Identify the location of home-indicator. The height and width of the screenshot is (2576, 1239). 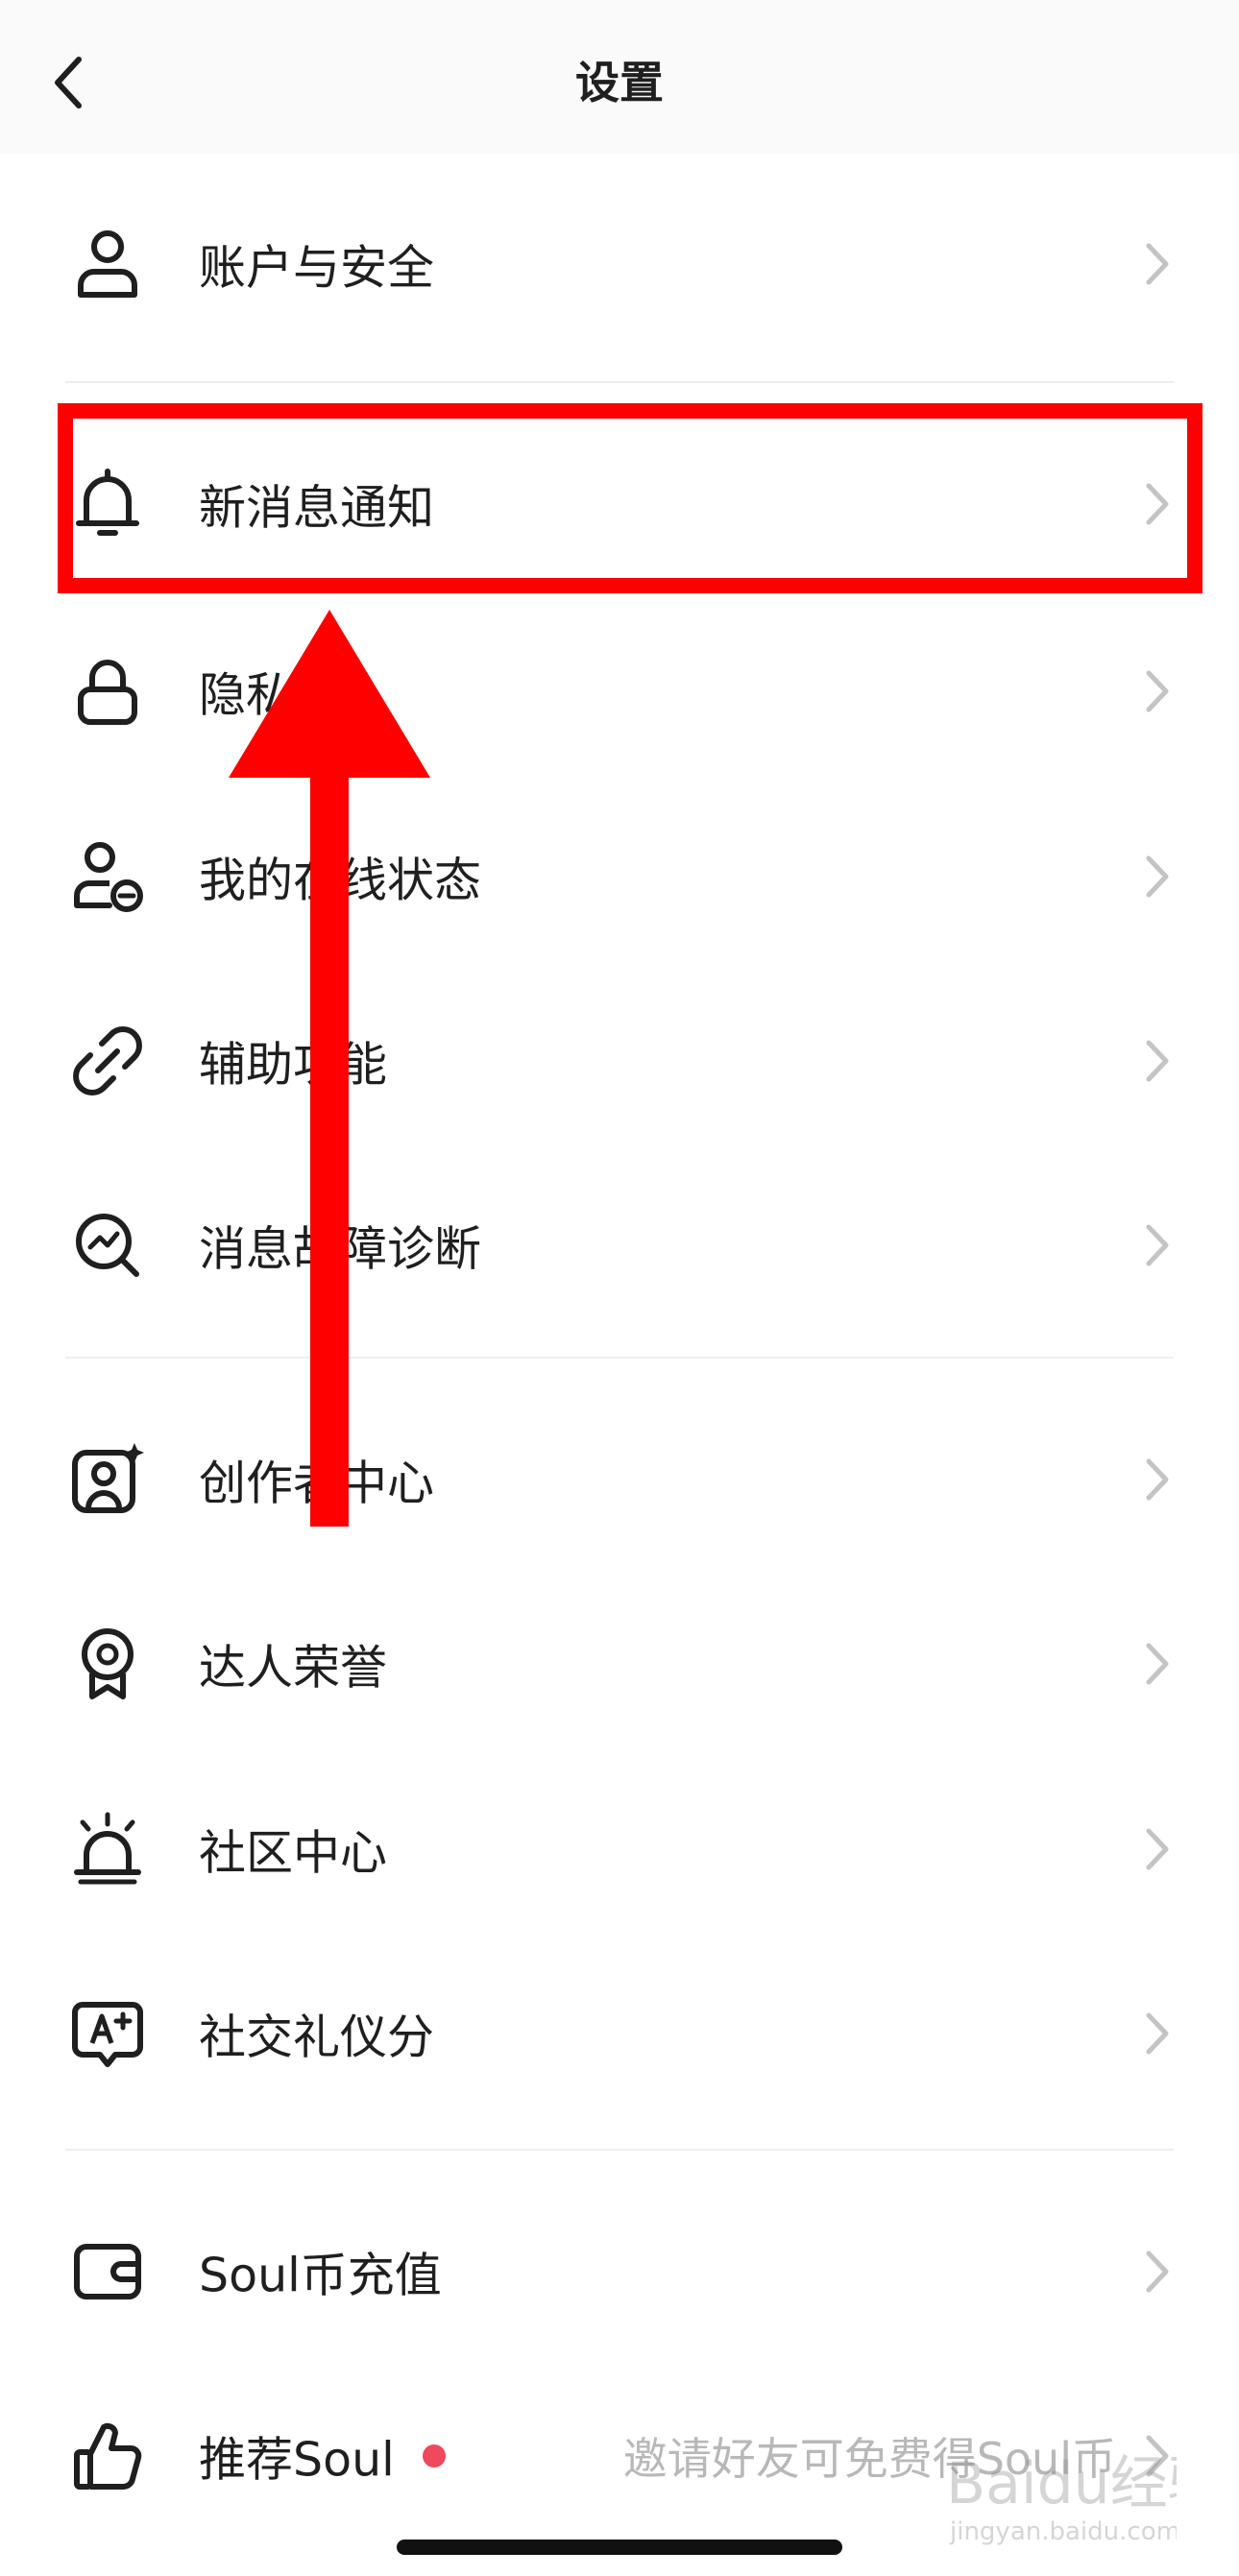
(619, 2547).